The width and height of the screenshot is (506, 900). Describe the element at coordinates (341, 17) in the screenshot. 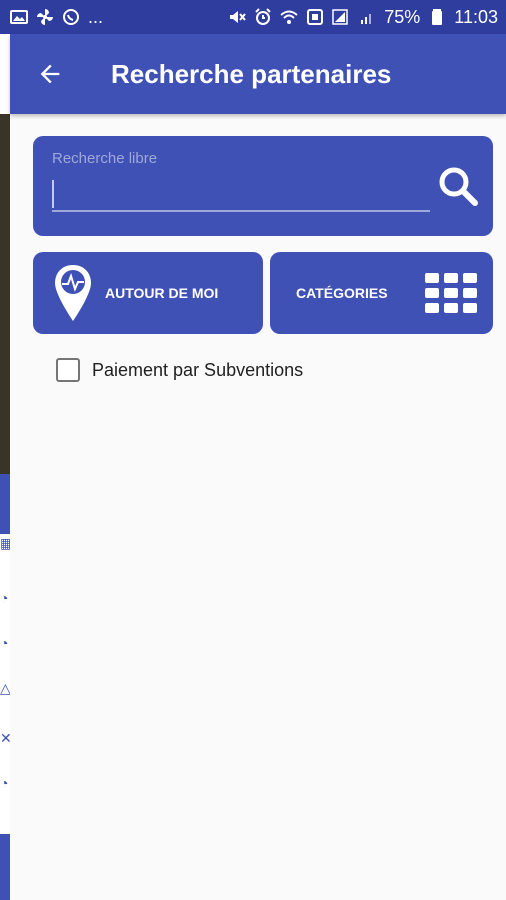

I see `signal-icon` at that location.